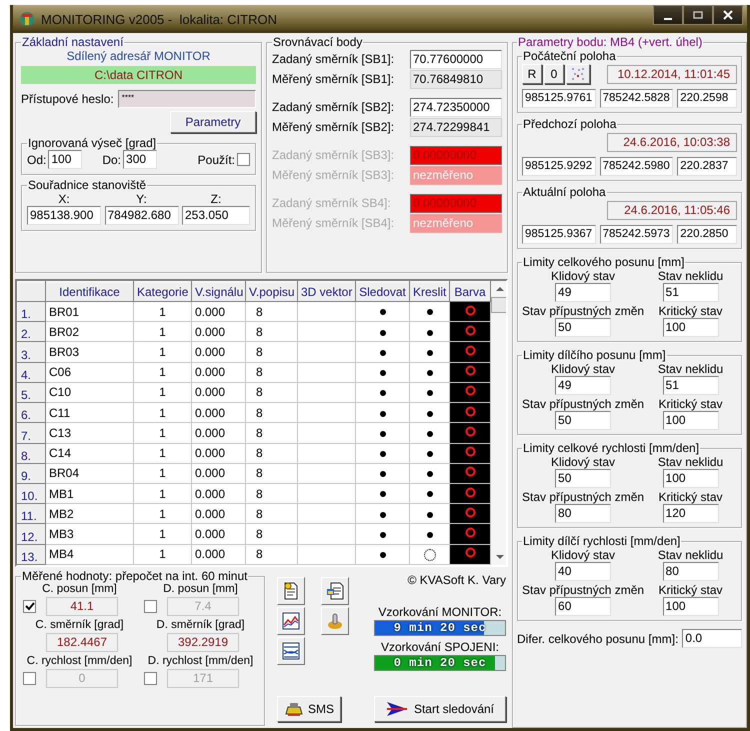 The image size is (750, 731). What do you see at coordinates (559, 166) in the screenshot?
I see `coordinate-field: 985125.9292` at bounding box center [559, 166].